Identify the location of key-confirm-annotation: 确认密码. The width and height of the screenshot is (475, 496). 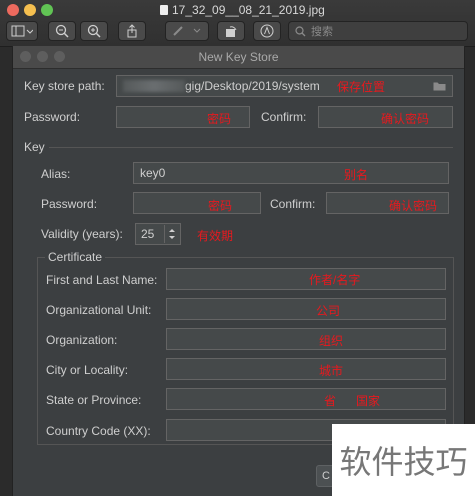
(413, 206).